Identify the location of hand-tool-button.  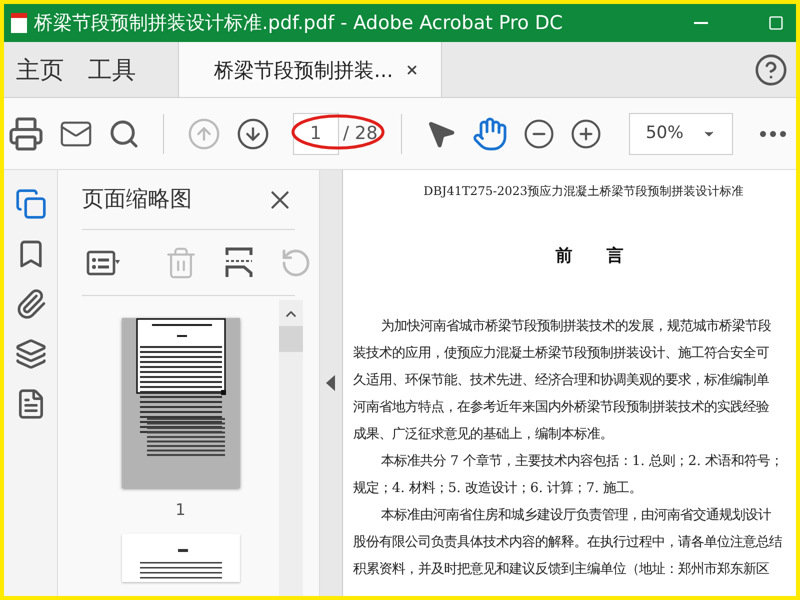
(490, 134).